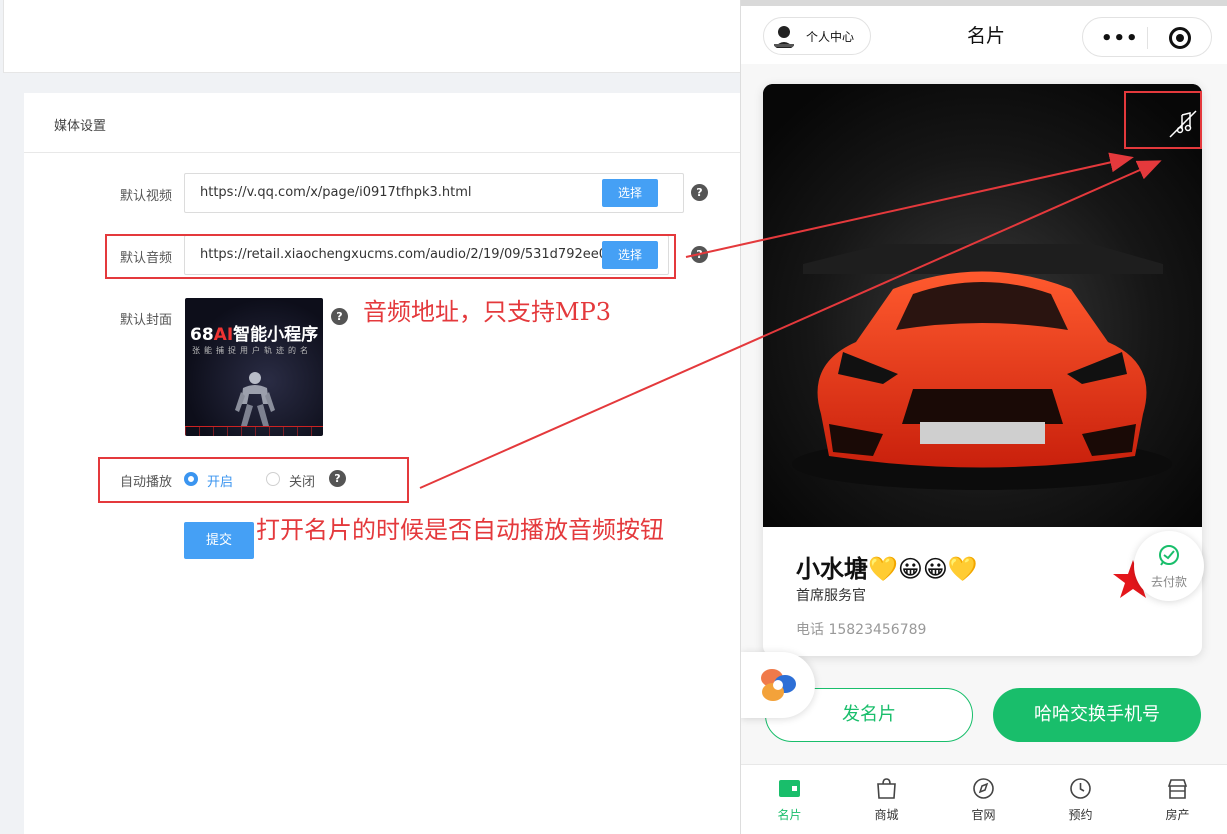 Image resolution: width=1227 pixels, height=834 pixels. Describe the element at coordinates (699, 254) in the screenshot. I see `audio-help-icon: ?` at that location.